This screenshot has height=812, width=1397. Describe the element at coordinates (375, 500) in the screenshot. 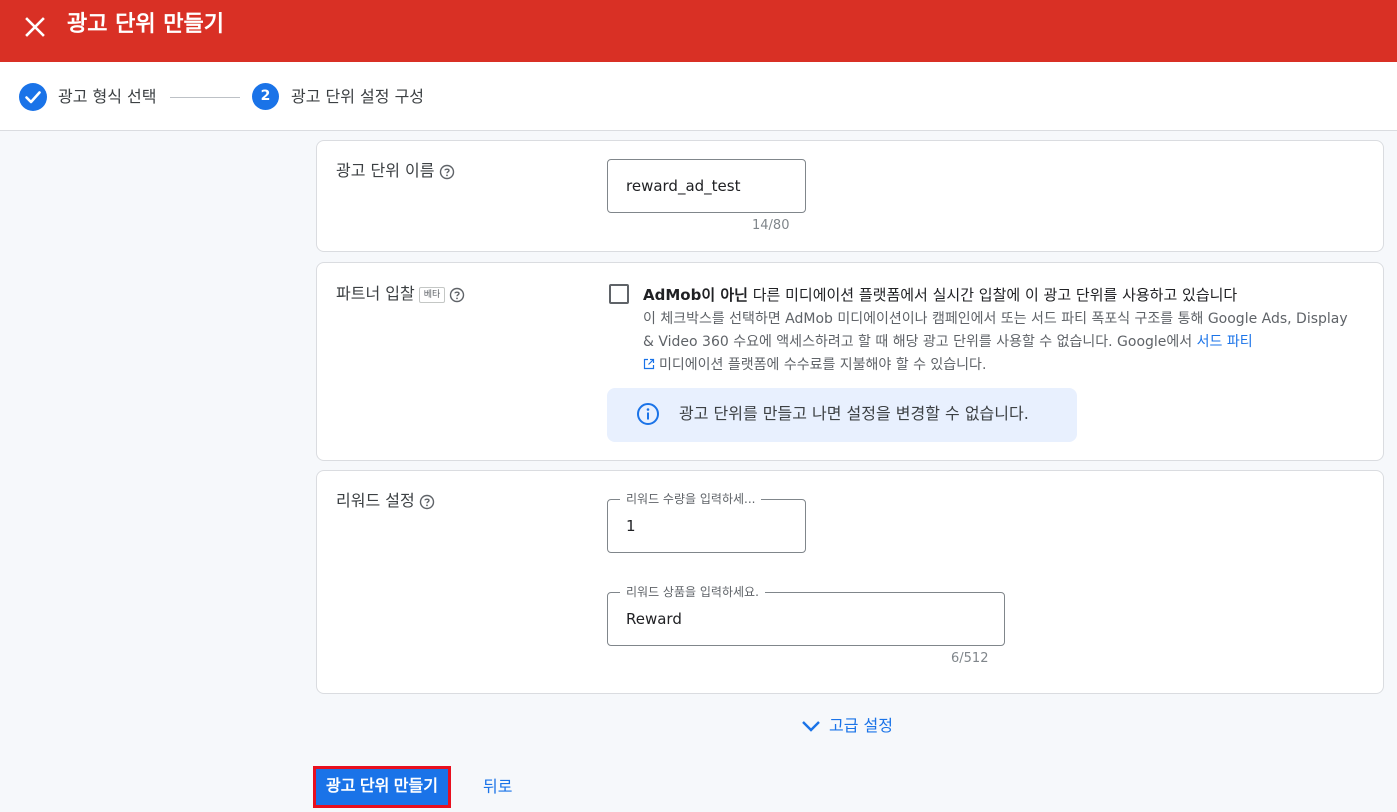

I see `reward-settings-label: 리워드 설정` at that location.